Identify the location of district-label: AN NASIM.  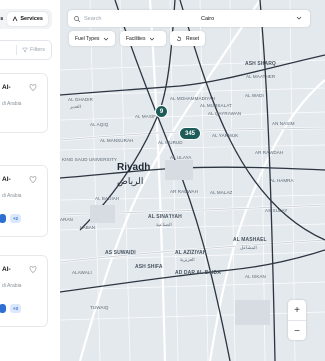
(283, 123).